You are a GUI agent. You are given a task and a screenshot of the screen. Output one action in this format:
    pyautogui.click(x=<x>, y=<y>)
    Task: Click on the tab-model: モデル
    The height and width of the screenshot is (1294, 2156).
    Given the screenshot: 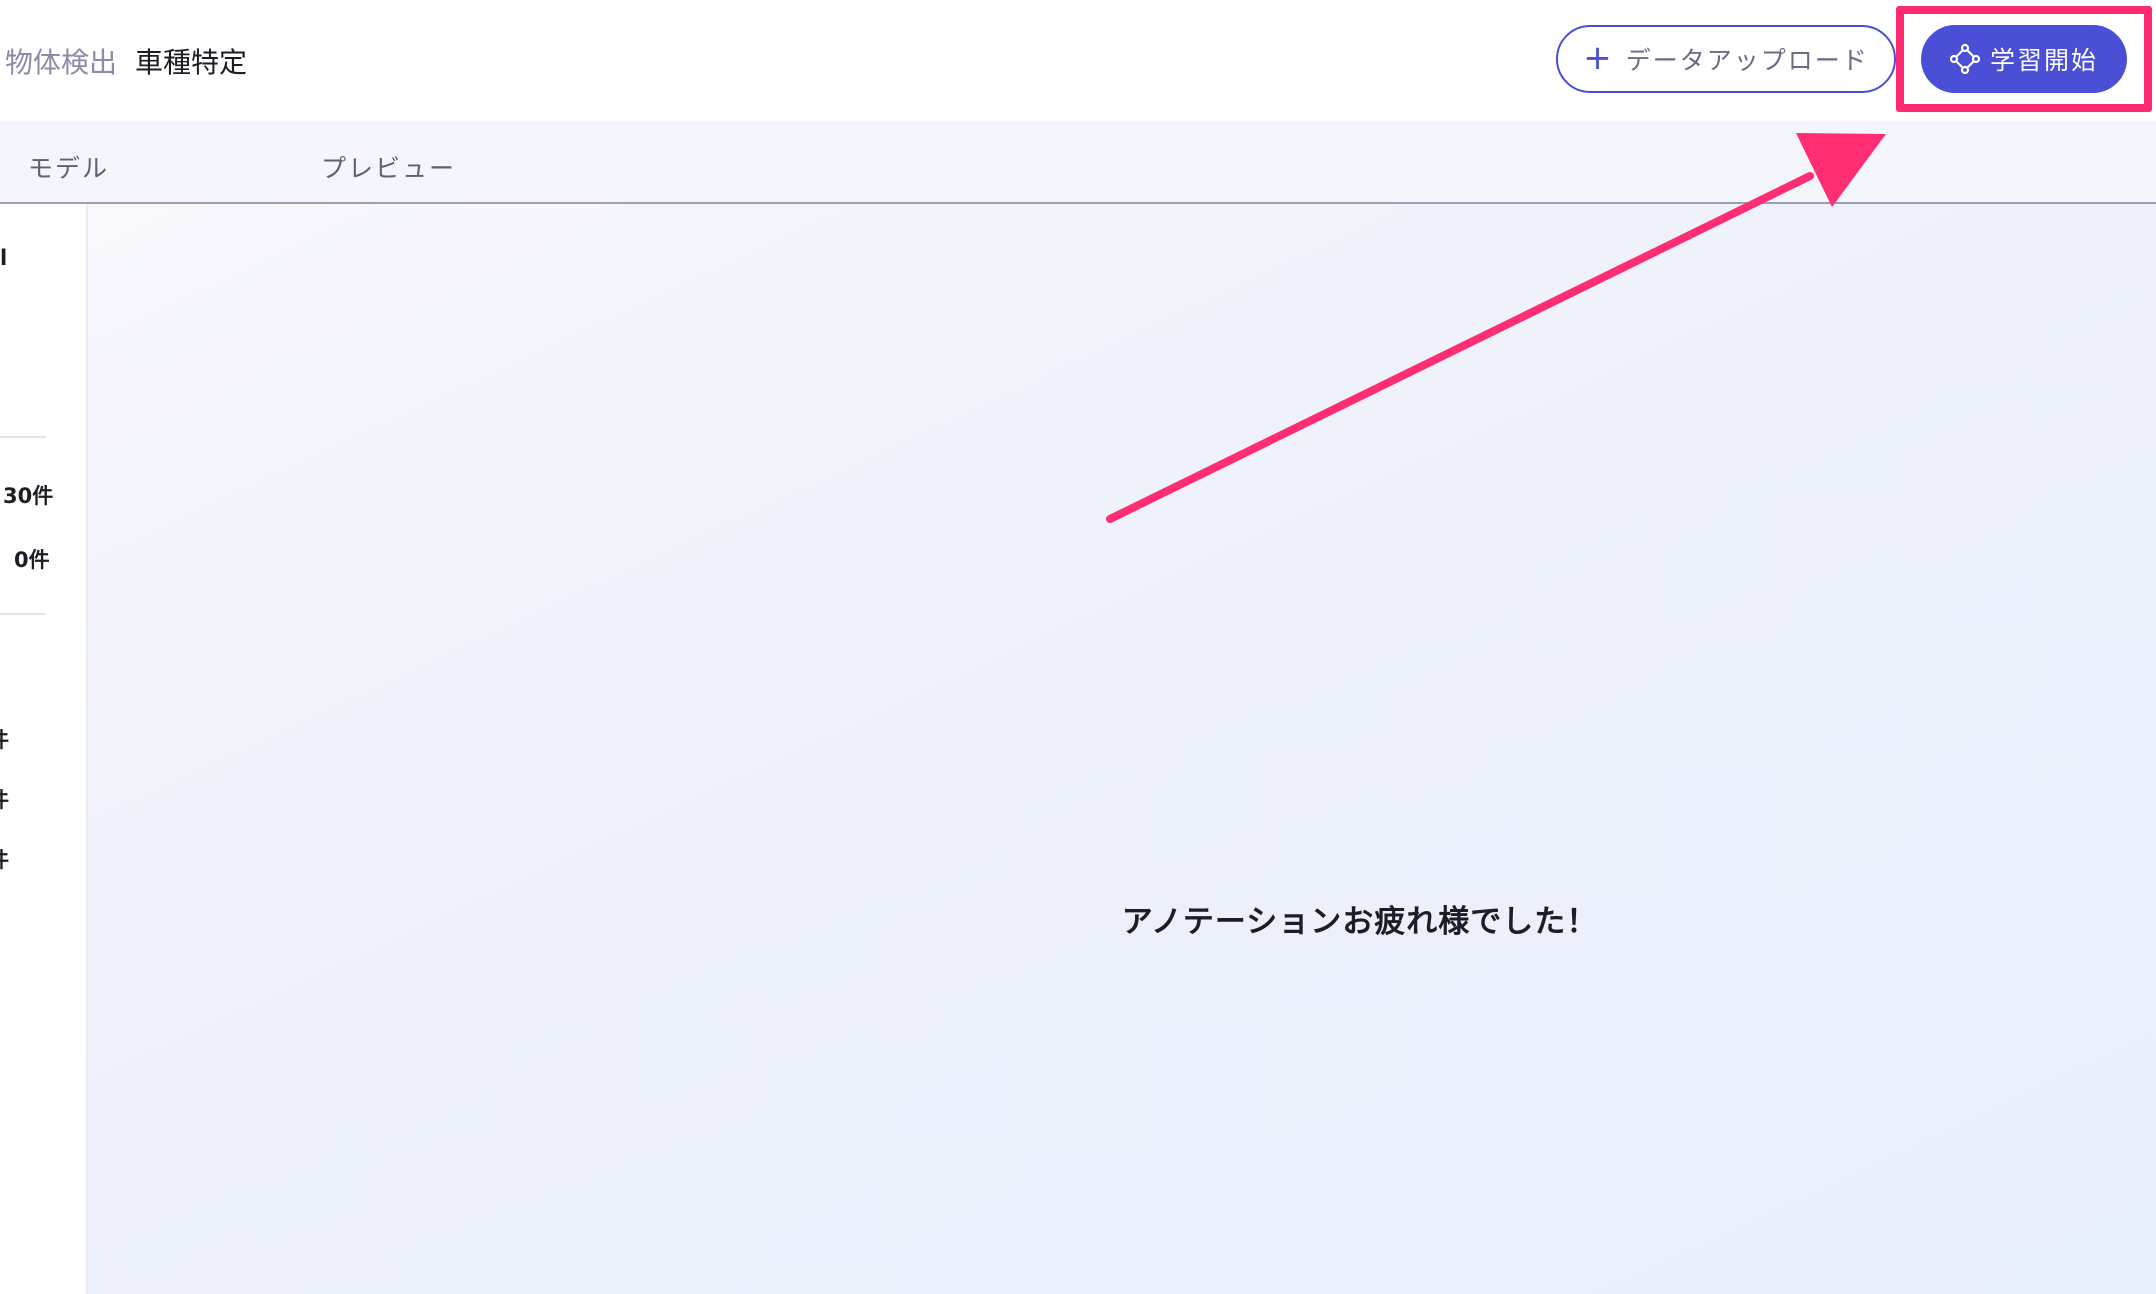 What is the action you would take?
    pyautogui.click(x=68, y=167)
    